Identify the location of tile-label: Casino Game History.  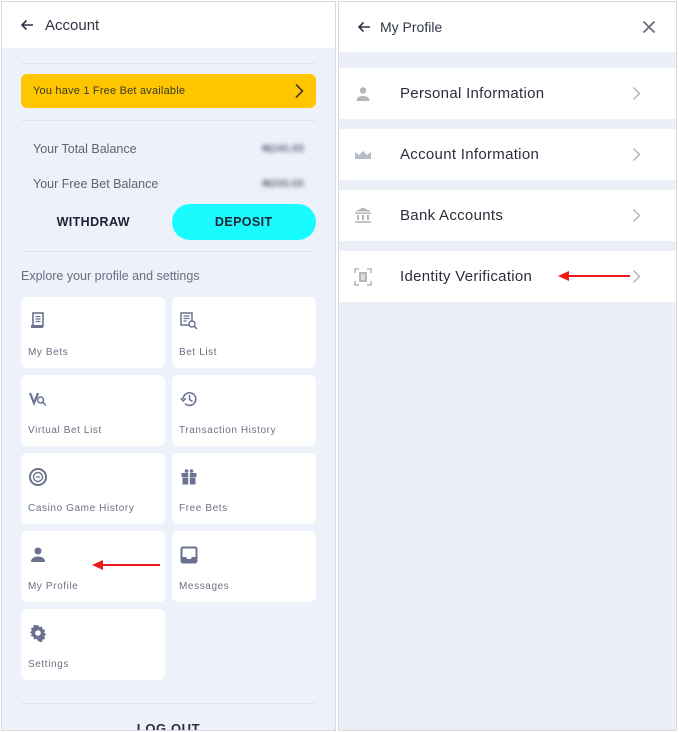
(81, 508).